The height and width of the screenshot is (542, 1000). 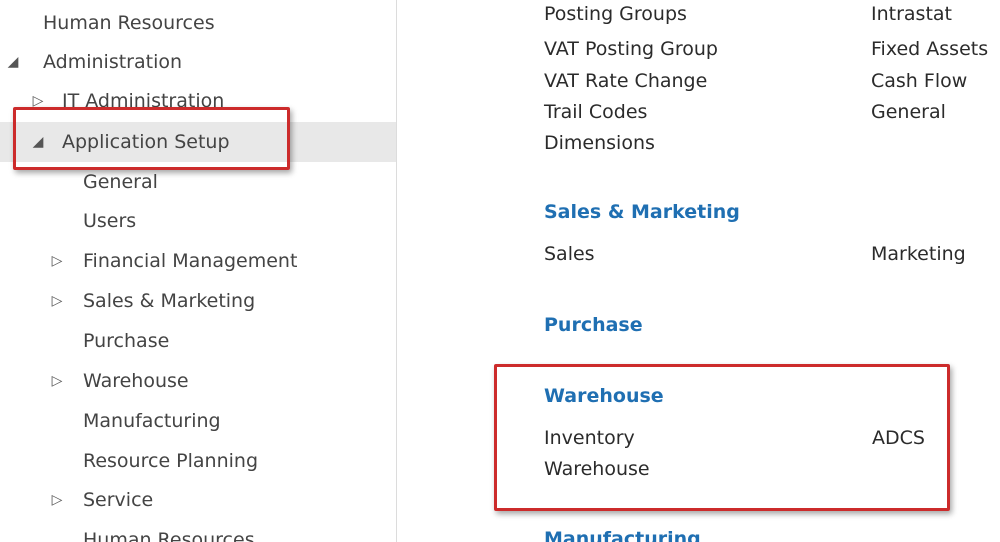 What do you see at coordinates (198, 221) in the screenshot?
I see `nav-item-users: Users` at bounding box center [198, 221].